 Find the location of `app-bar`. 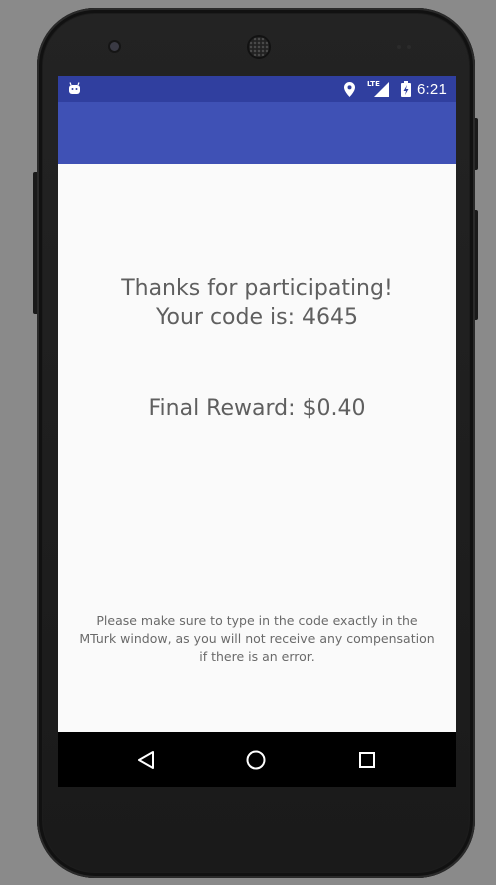

app-bar is located at coordinates (257, 133).